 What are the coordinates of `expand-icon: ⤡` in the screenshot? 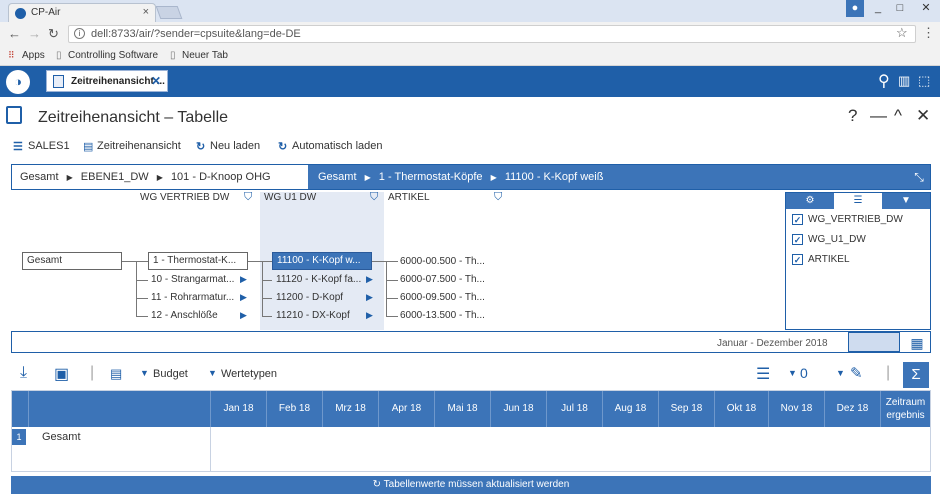 It's located at (919, 177).